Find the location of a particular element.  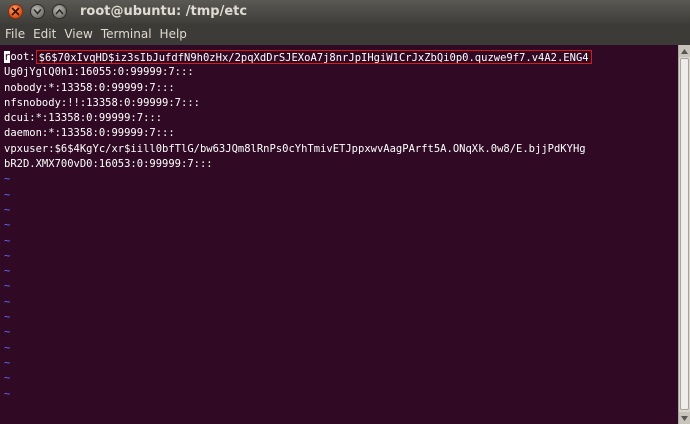

menu-file: File is located at coordinates (14, 34).